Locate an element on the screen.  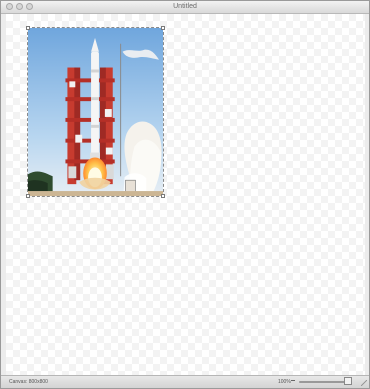
selection-handle-top-right is located at coordinates (163, 28).